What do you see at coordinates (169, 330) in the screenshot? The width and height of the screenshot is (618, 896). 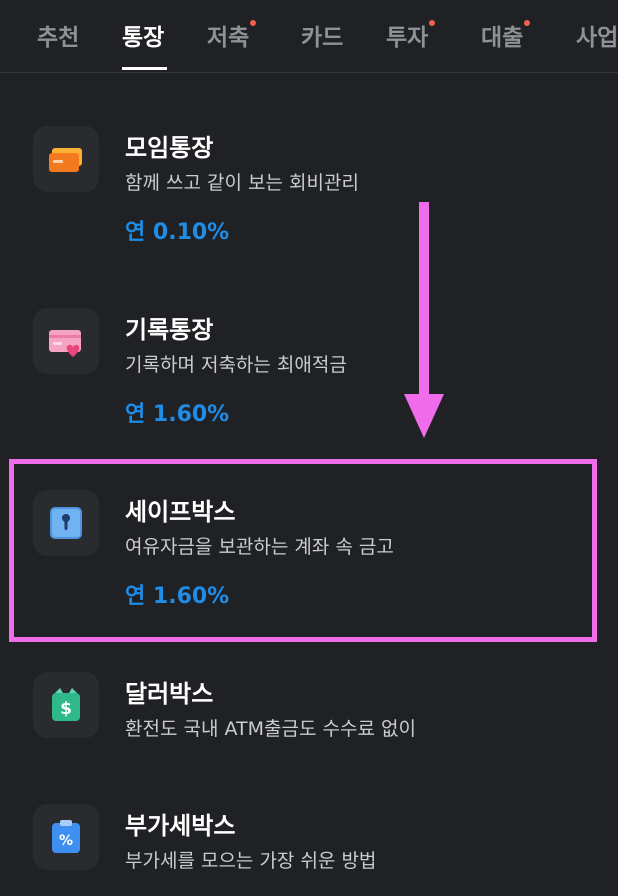 I see `product-title: 기록통장` at bounding box center [169, 330].